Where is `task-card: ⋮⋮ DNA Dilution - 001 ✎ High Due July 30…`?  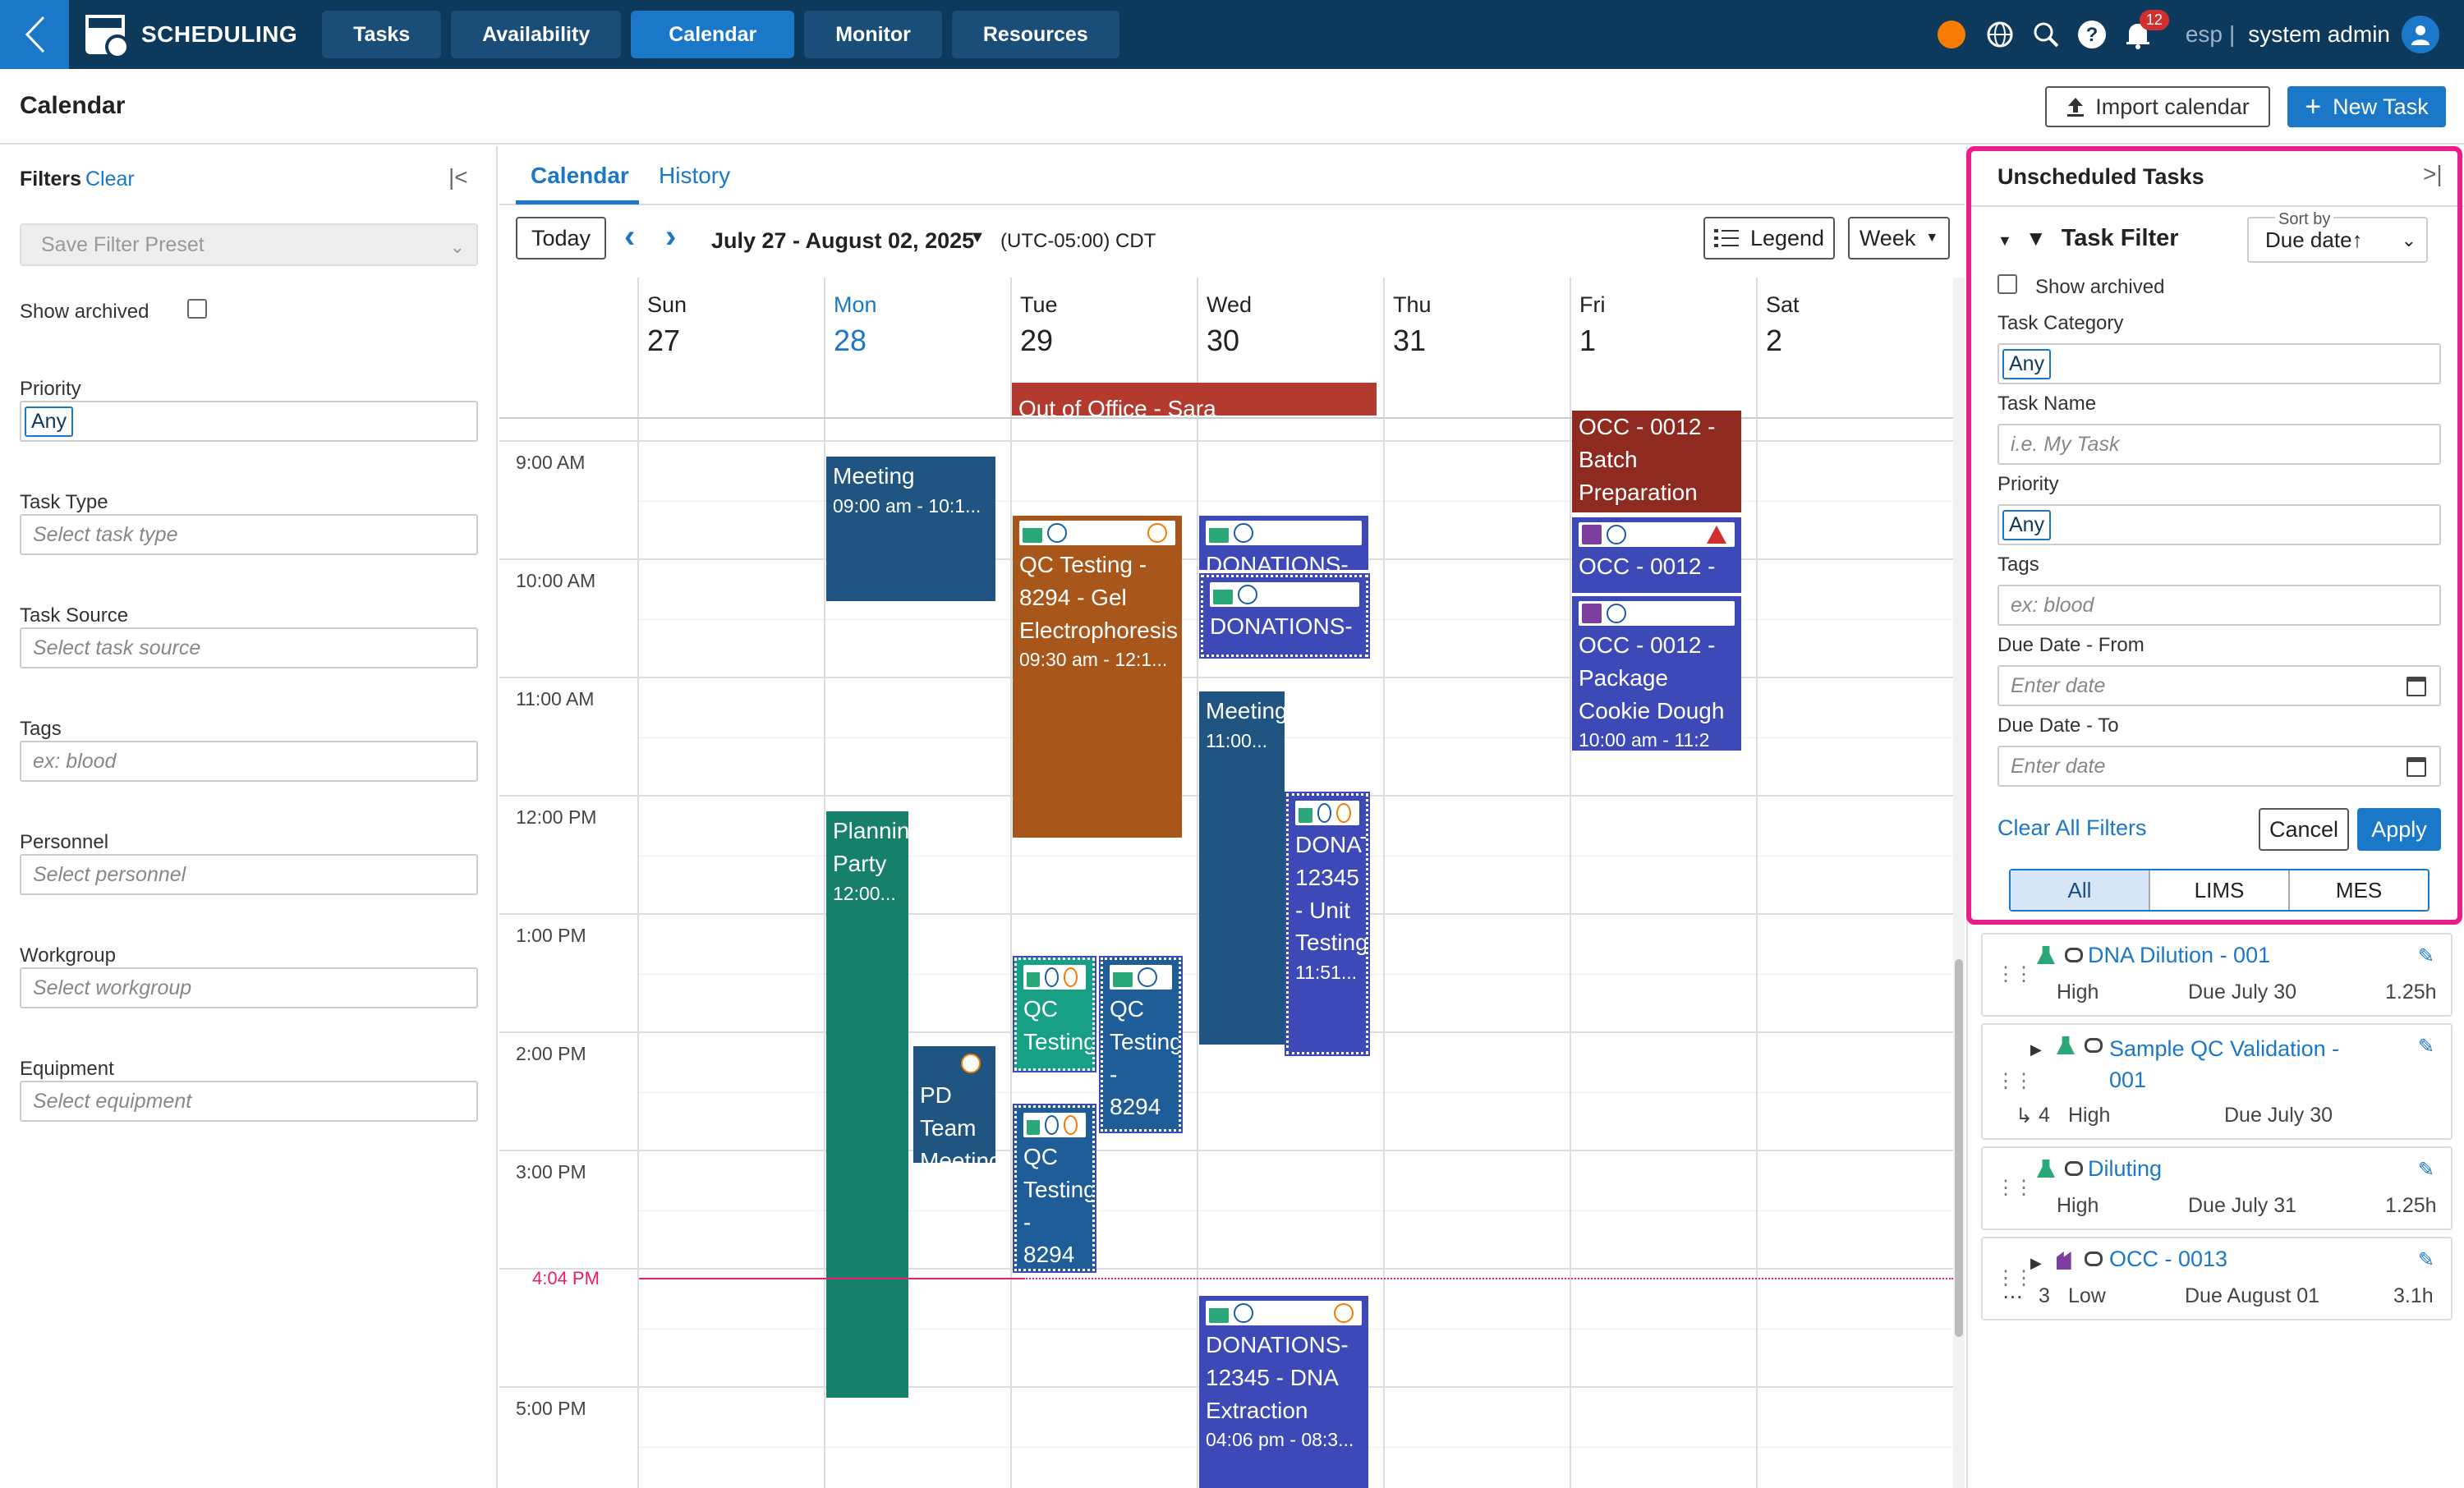 task-card: ⋮⋮ DNA Dilution - 001 ✎ High Due July 30… is located at coordinates (2217, 975).